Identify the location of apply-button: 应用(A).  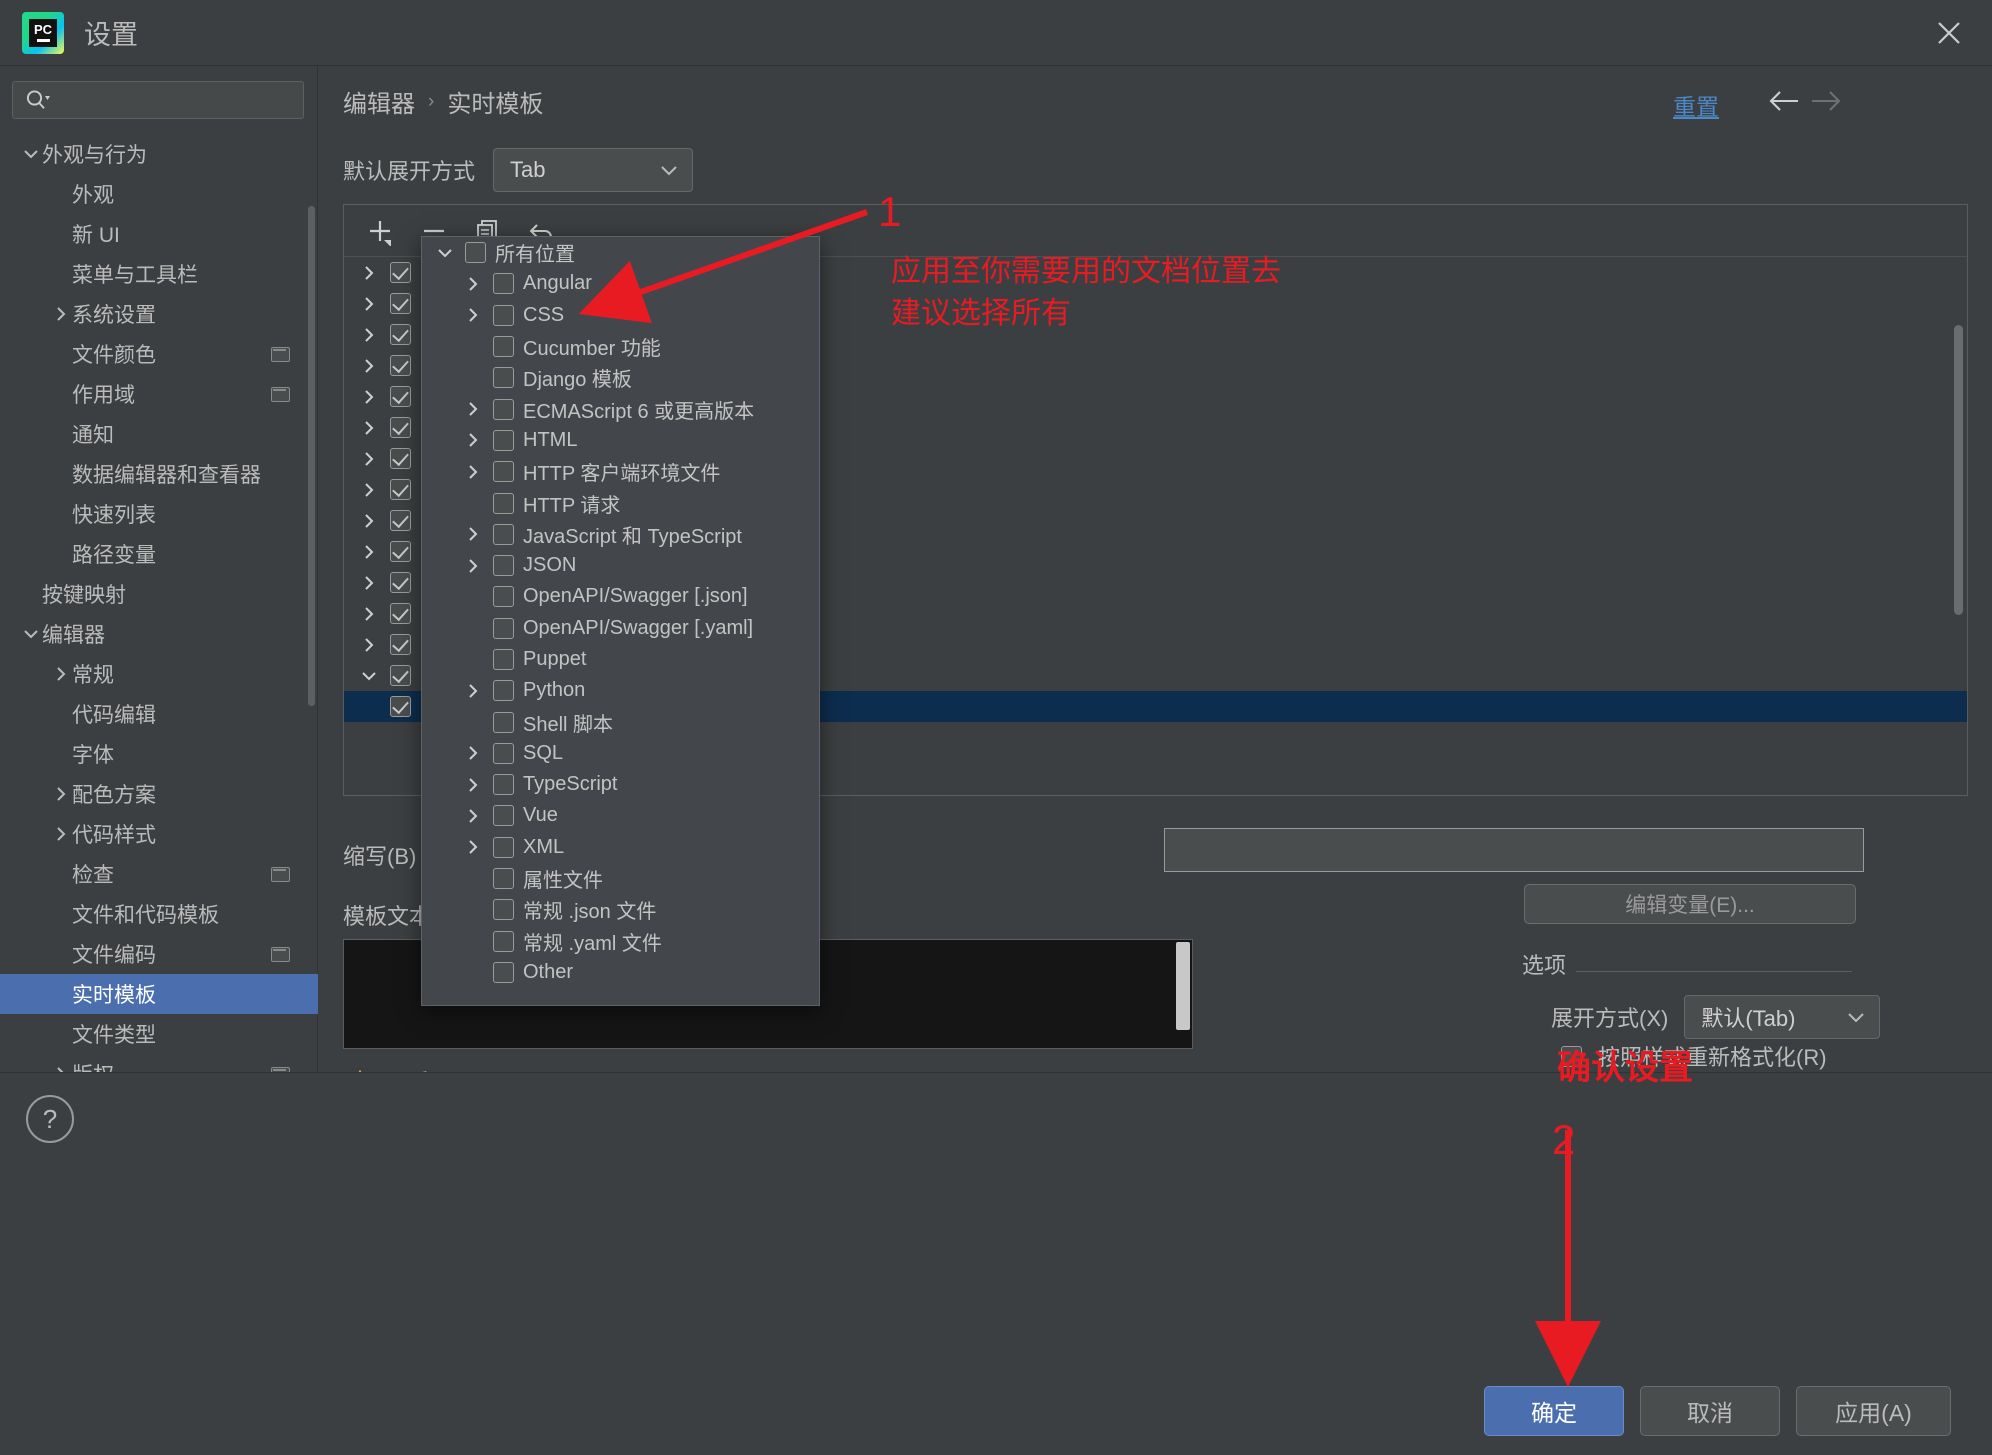
(1873, 1411).